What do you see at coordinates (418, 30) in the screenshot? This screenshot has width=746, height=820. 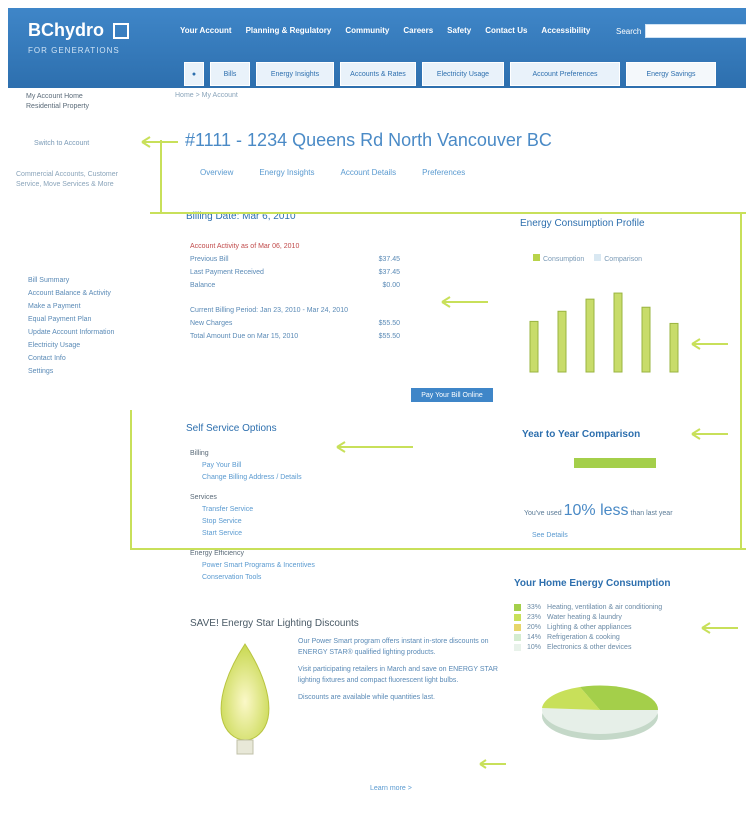 I see `top-nav-item: Careers` at bounding box center [418, 30].